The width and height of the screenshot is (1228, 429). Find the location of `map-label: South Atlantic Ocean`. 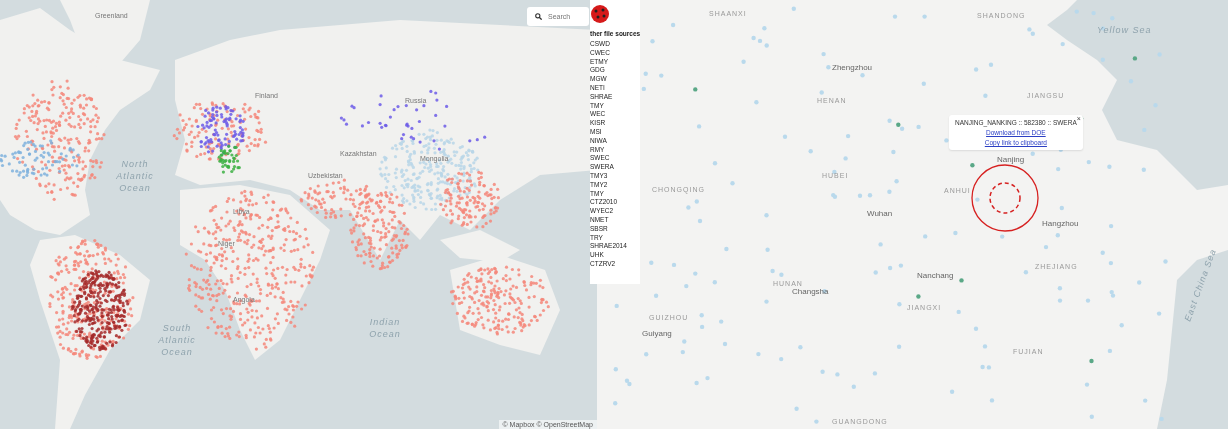

map-label: South Atlantic Ocean is located at coordinates (177, 340).